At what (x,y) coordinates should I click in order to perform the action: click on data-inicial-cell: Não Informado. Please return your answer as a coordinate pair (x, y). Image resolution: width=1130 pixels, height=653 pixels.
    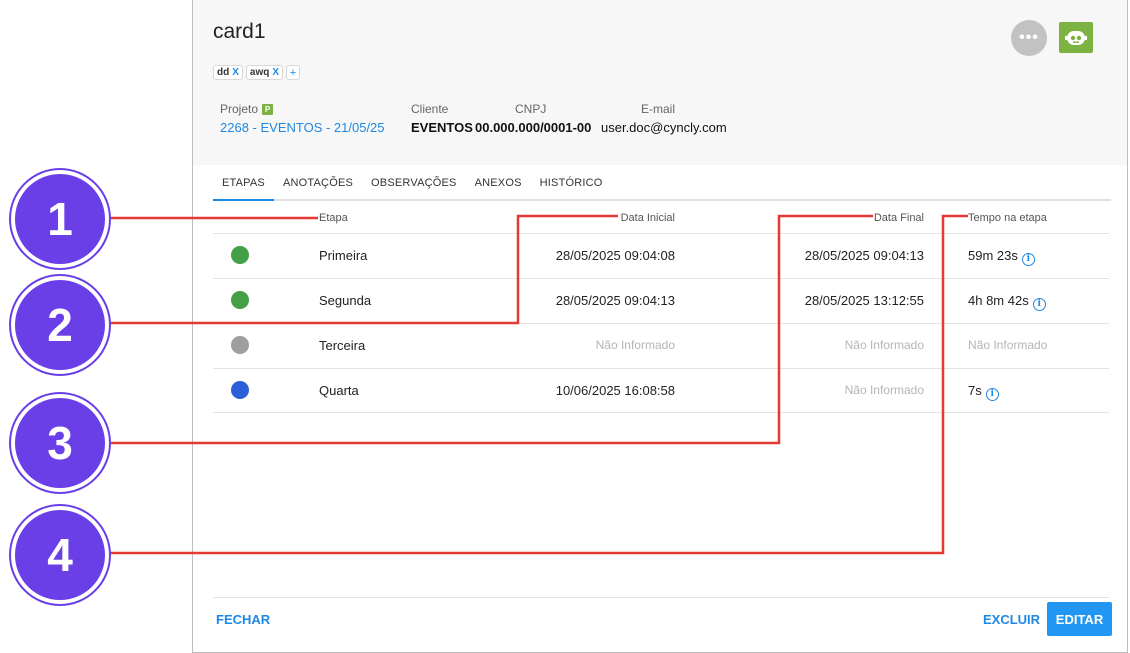
    Looking at the image, I should click on (635, 345).